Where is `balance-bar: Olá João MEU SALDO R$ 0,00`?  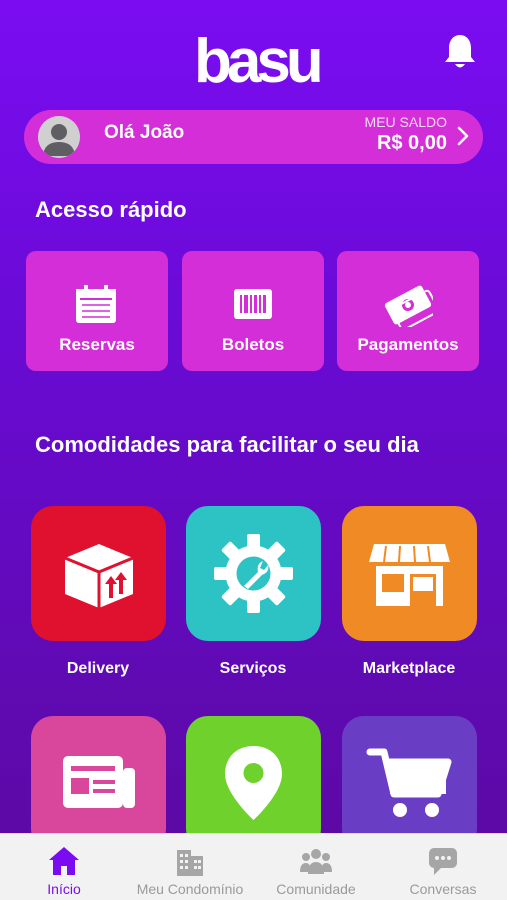
balance-bar: Olá João MEU SALDO R$ 0,00 is located at coordinates (253, 137).